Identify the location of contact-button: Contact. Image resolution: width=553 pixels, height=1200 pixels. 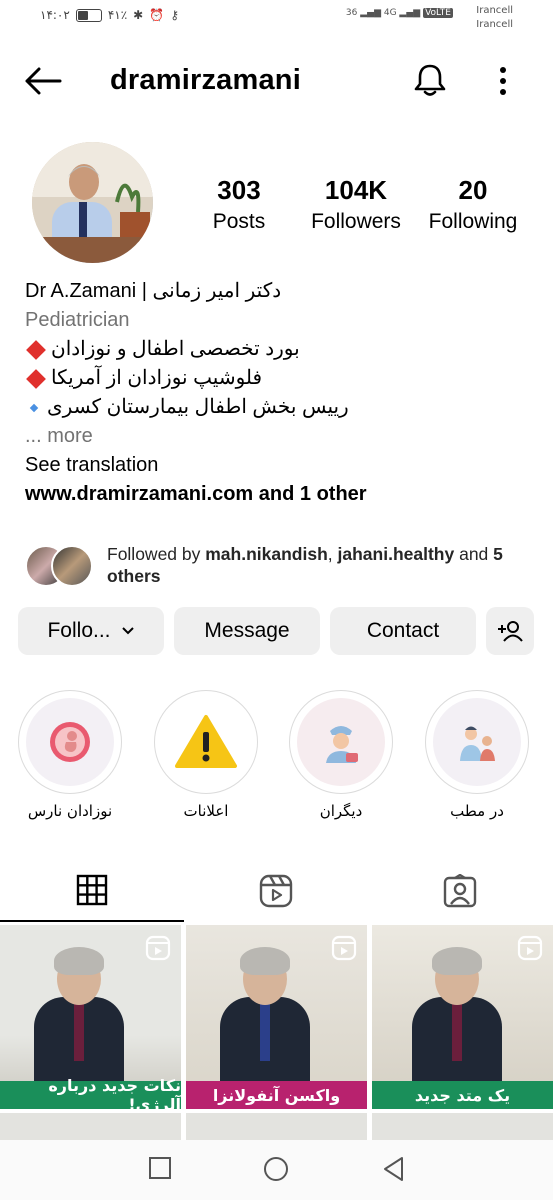
(403, 631).